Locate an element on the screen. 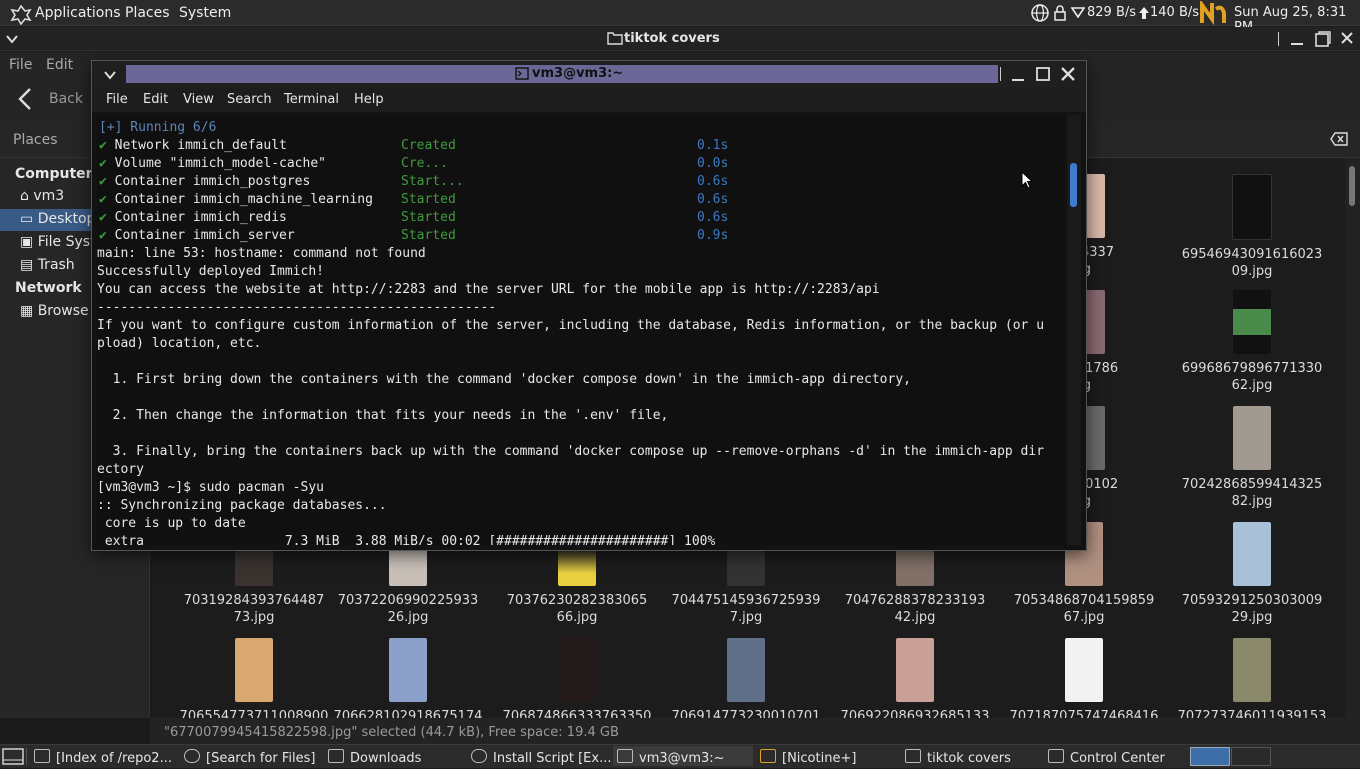 The height and width of the screenshot is (769, 1360). fm-menu-edit: Edit is located at coordinates (59, 65).